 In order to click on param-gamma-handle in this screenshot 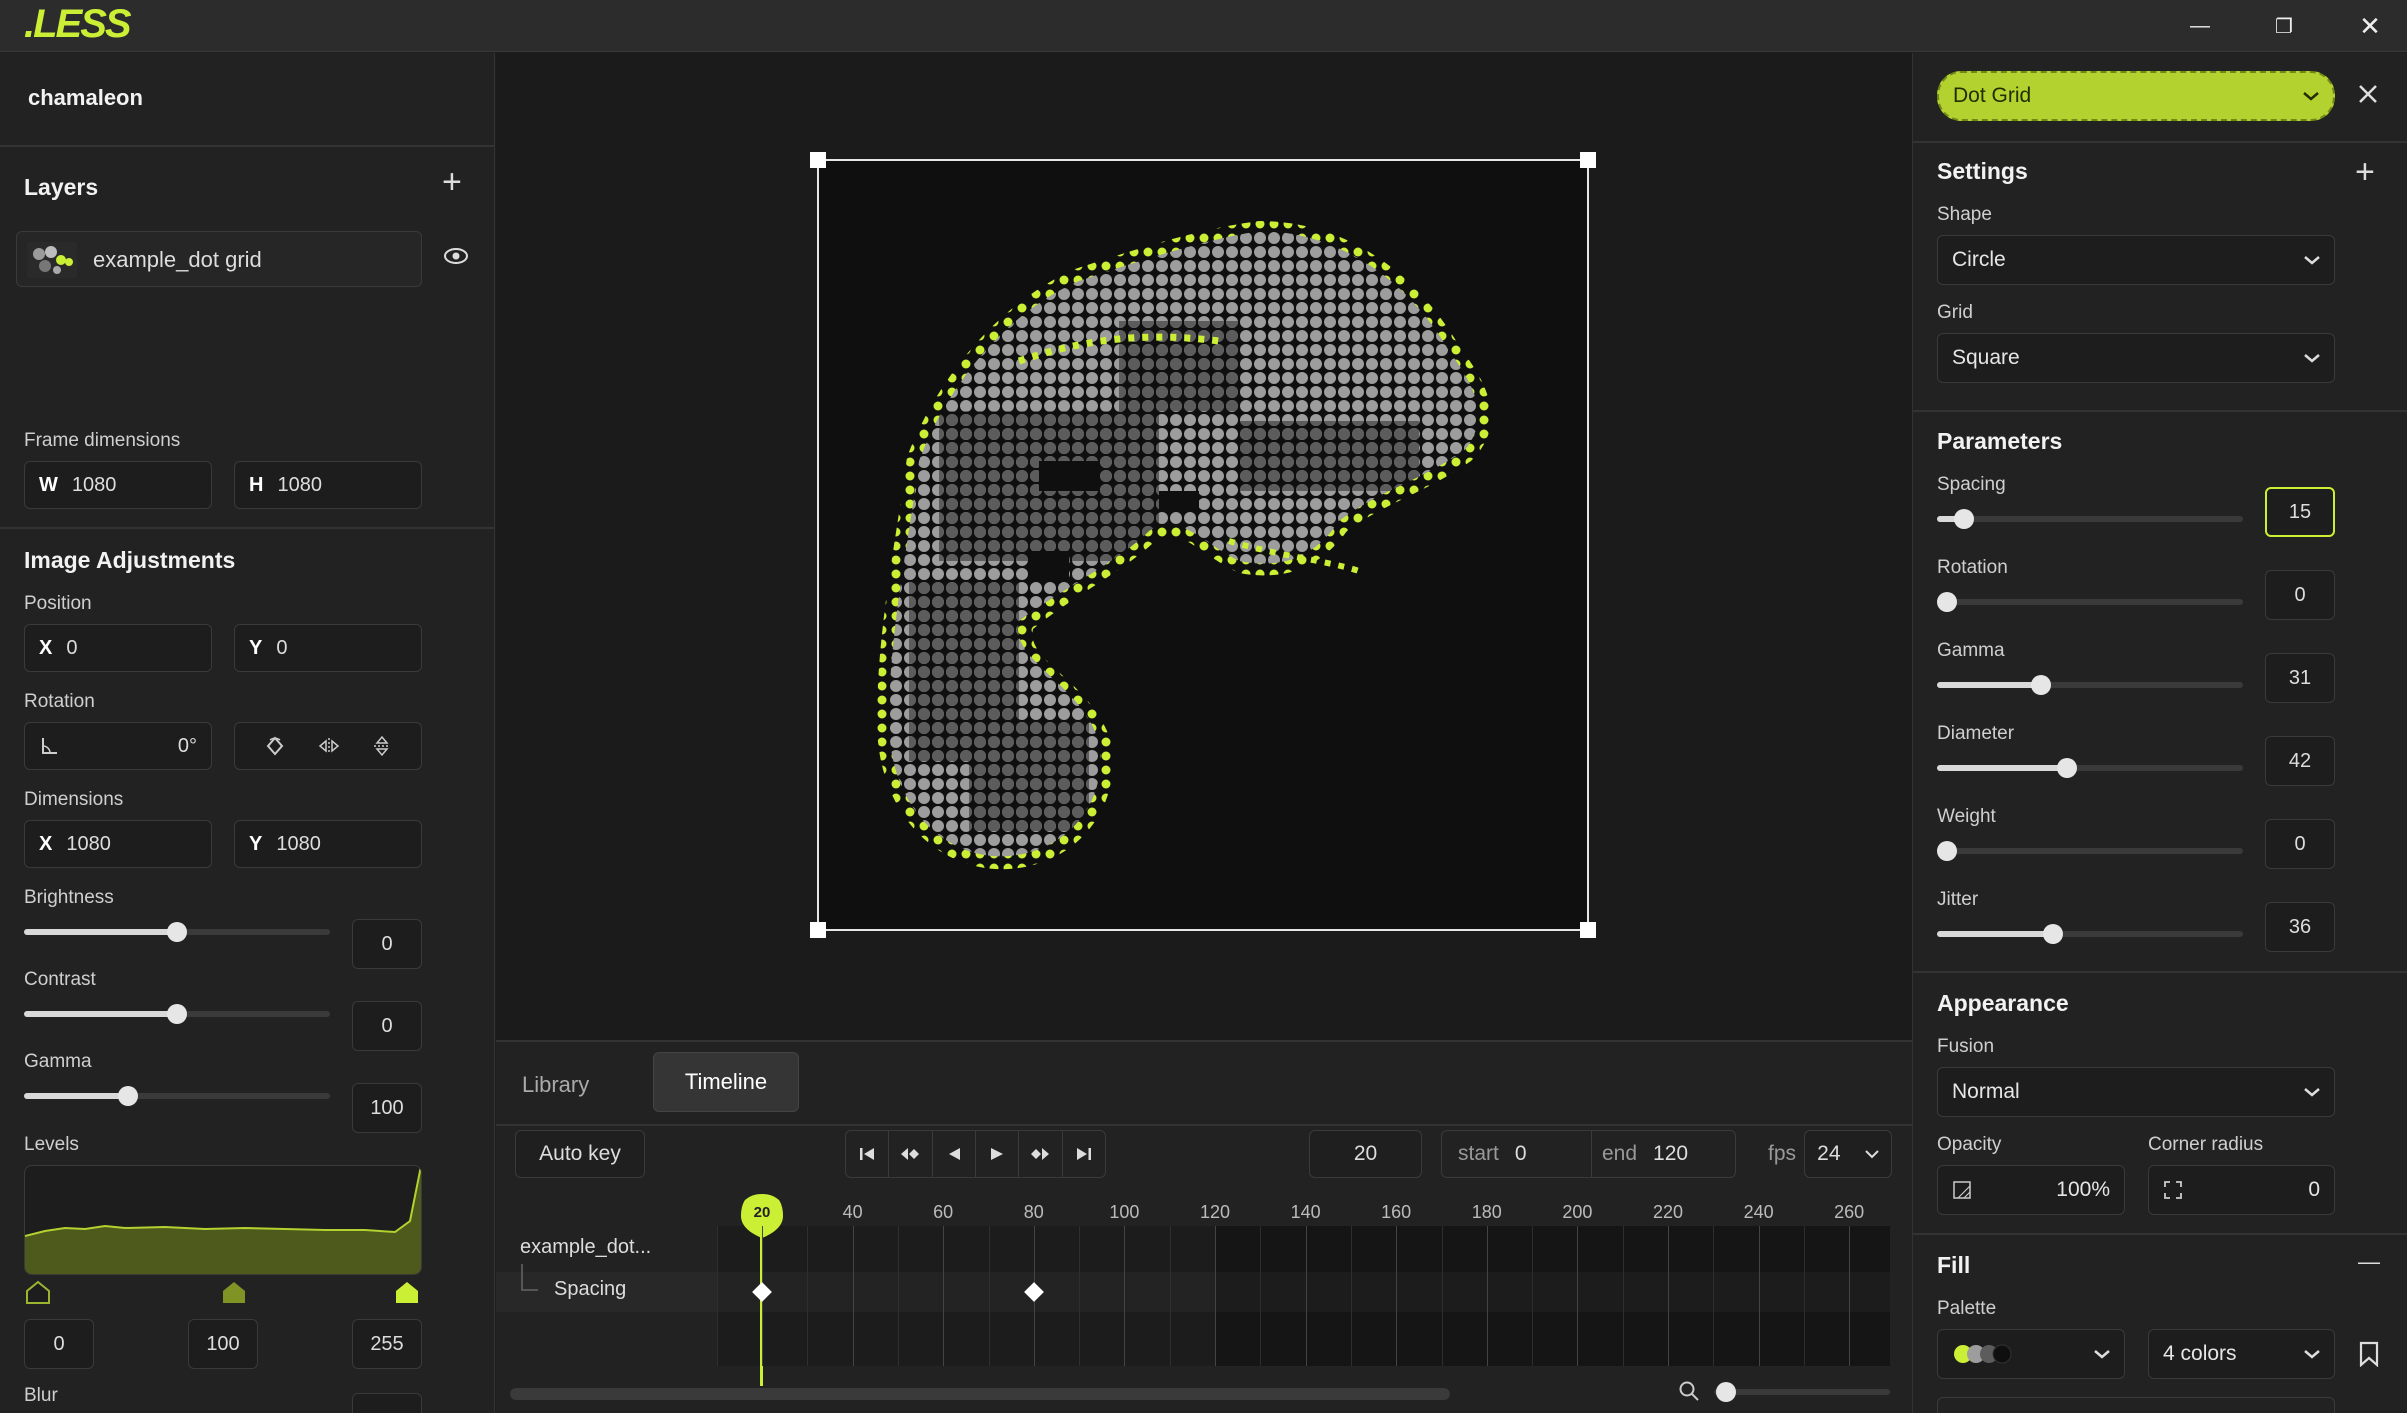, I will do `click(2041, 685)`.